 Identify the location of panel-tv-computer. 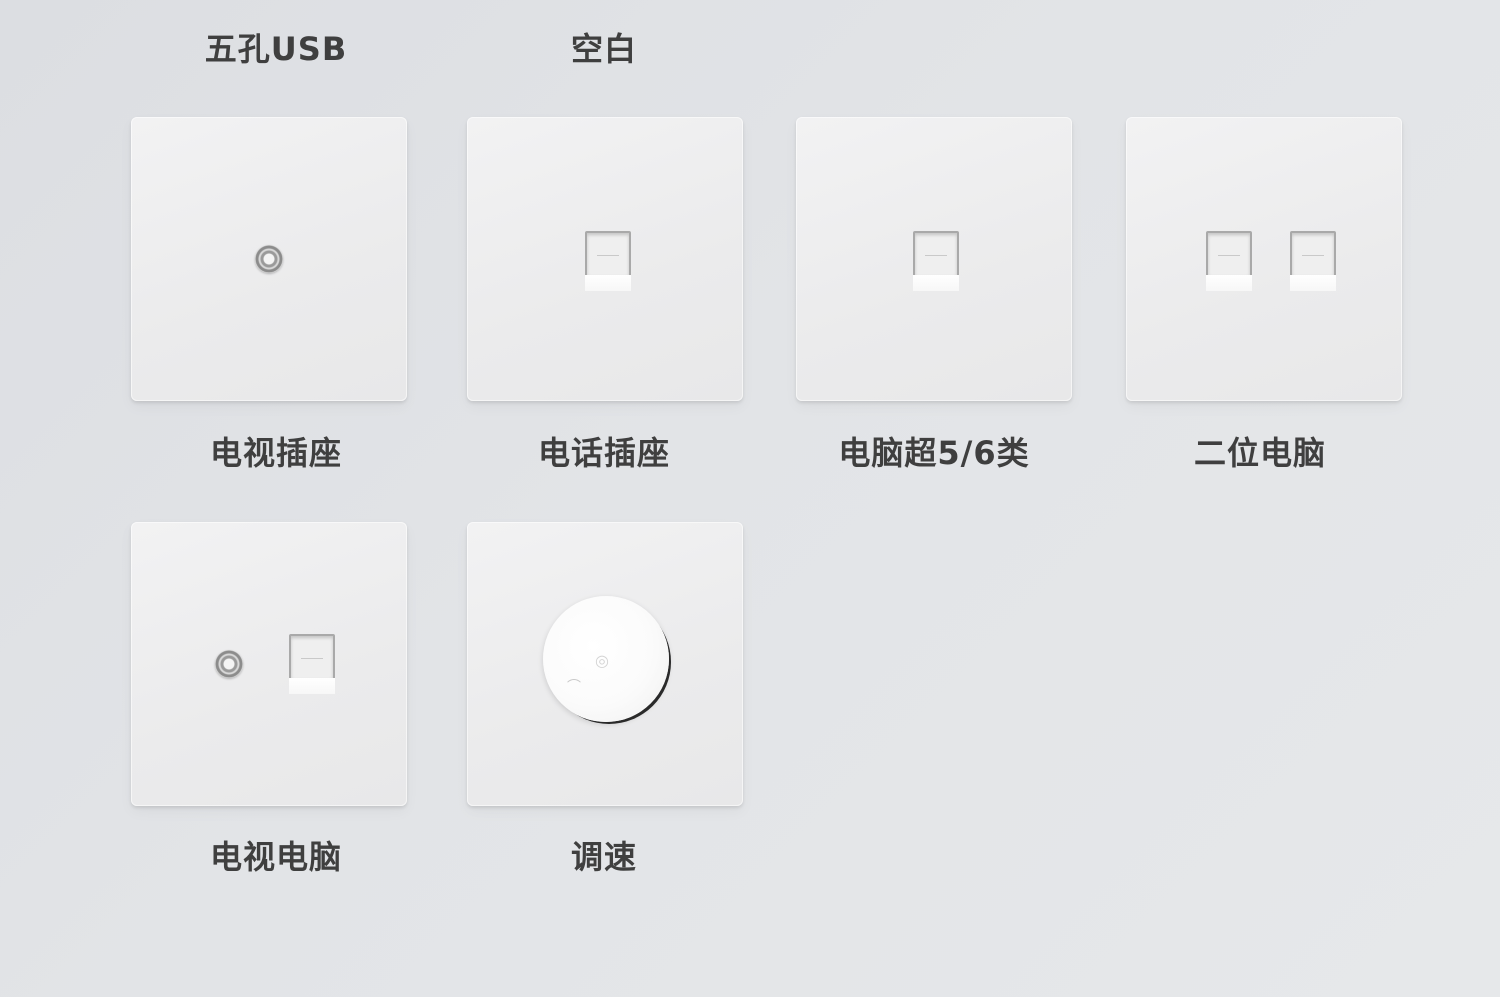
(269, 664).